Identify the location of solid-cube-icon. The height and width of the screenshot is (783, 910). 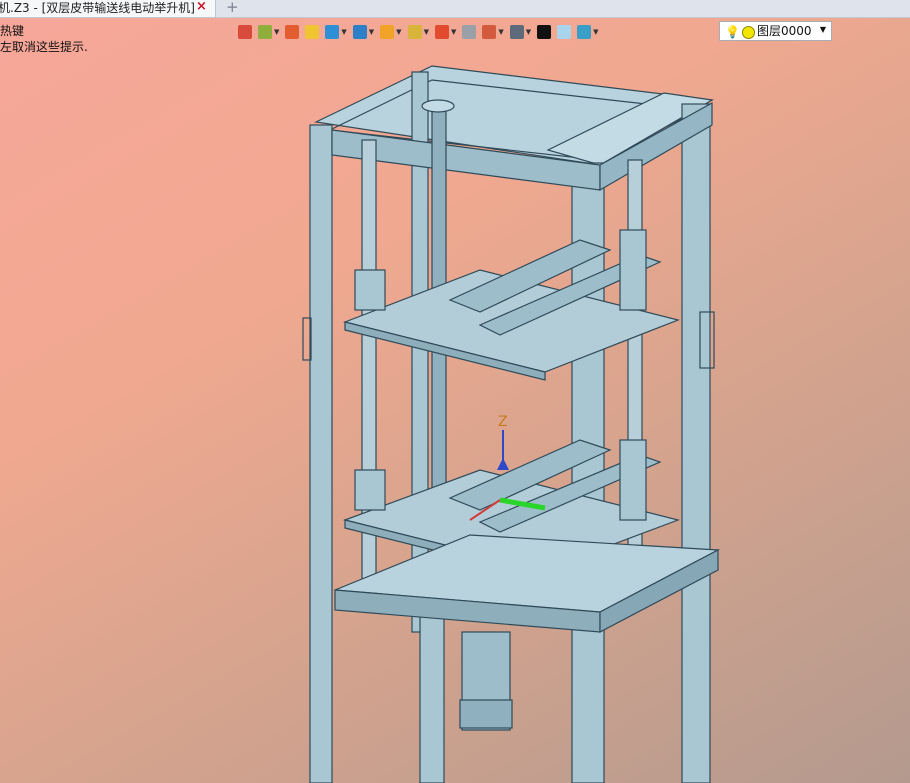
(332, 32).